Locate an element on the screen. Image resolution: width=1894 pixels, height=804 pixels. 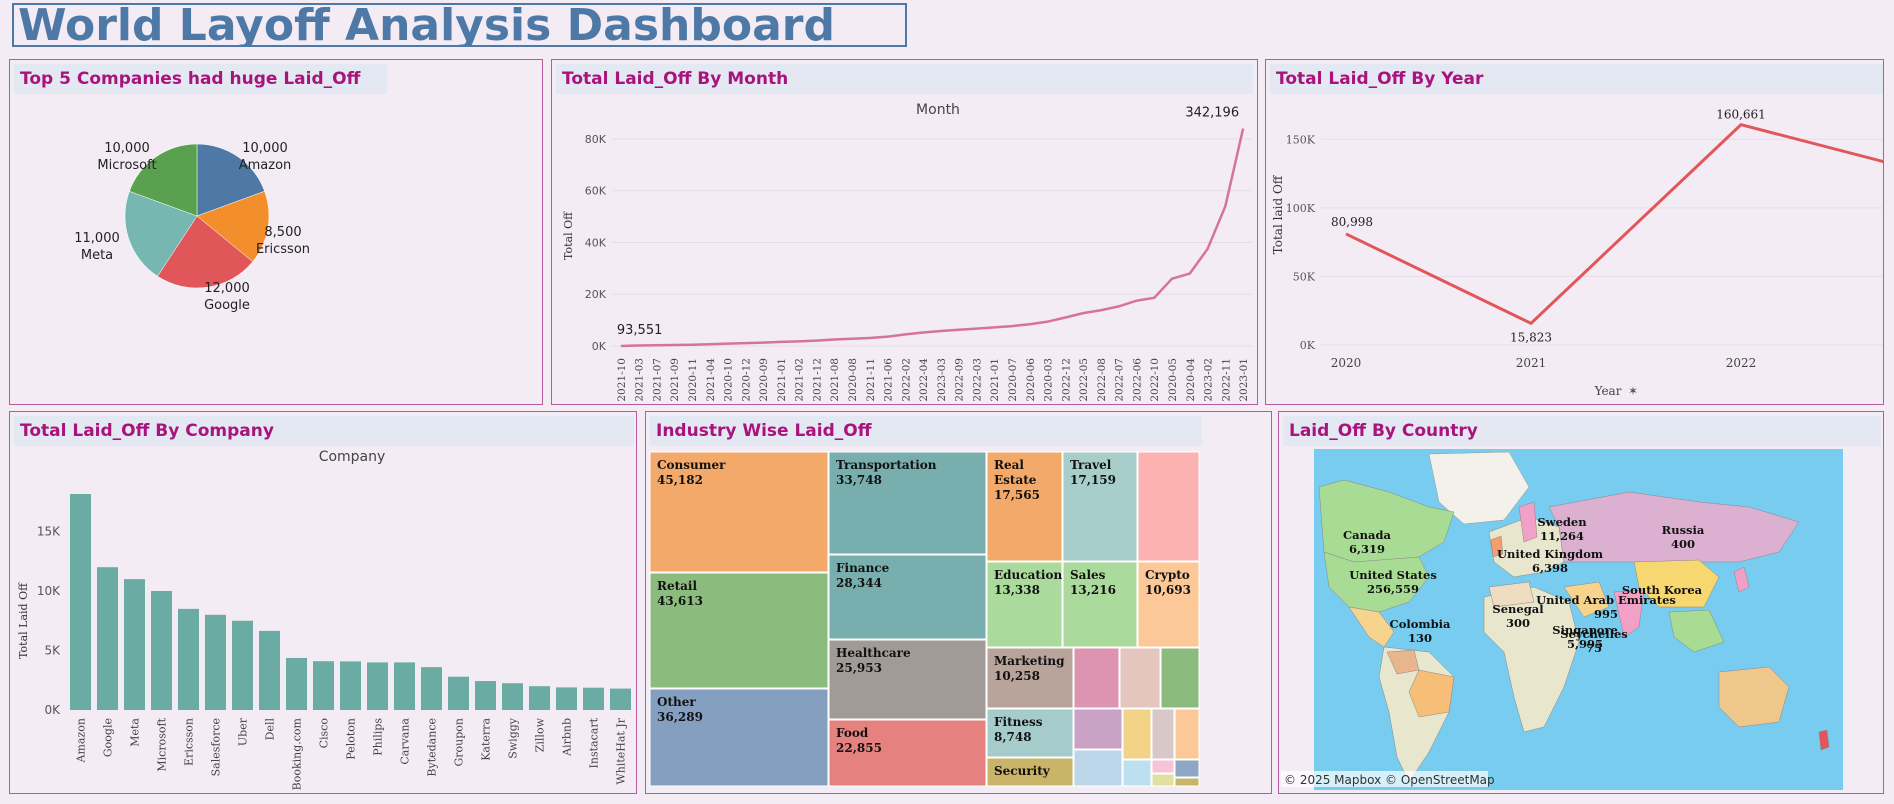
treemap-tile-crypto: Crypto10,693 is located at coordinates (1168, 604).